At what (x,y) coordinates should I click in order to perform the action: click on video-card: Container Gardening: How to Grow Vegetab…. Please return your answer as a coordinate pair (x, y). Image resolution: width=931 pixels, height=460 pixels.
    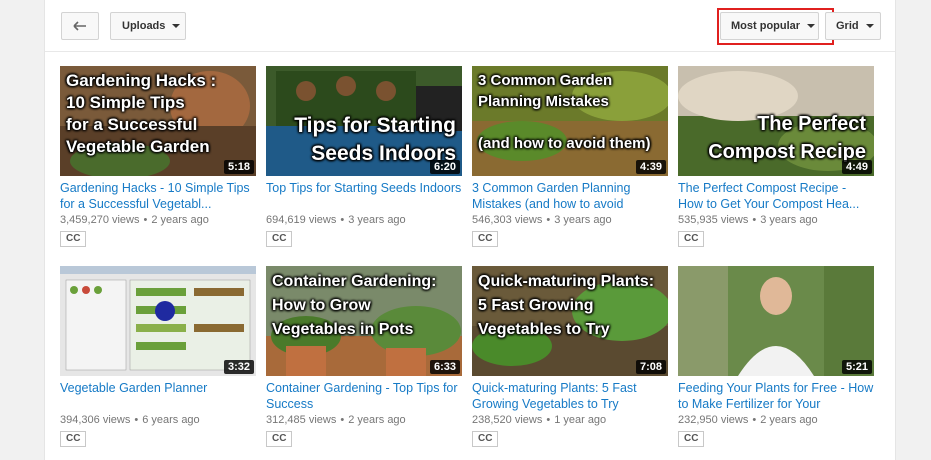
    Looking at the image, I should click on (364, 356).